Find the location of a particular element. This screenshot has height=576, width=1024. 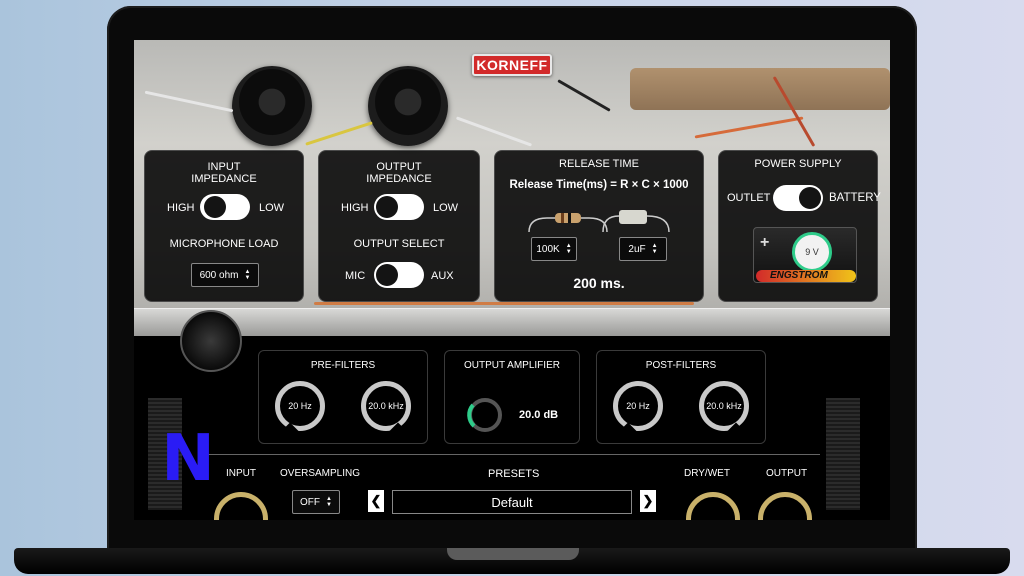

input-impedance-title: INPUT IMPEDANCE is located at coordinates (224, 173).